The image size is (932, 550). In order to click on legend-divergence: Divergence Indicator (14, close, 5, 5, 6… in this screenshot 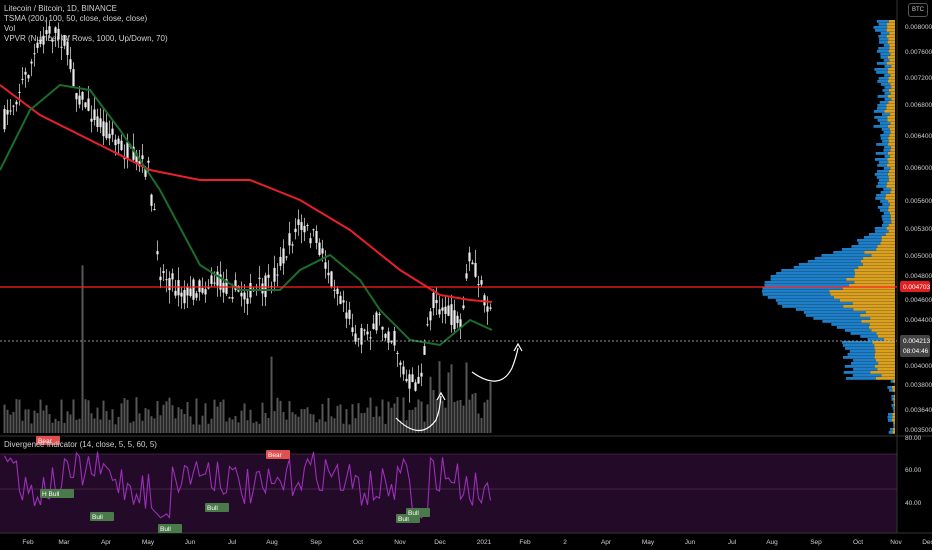, I will do `click(80, 445)`.